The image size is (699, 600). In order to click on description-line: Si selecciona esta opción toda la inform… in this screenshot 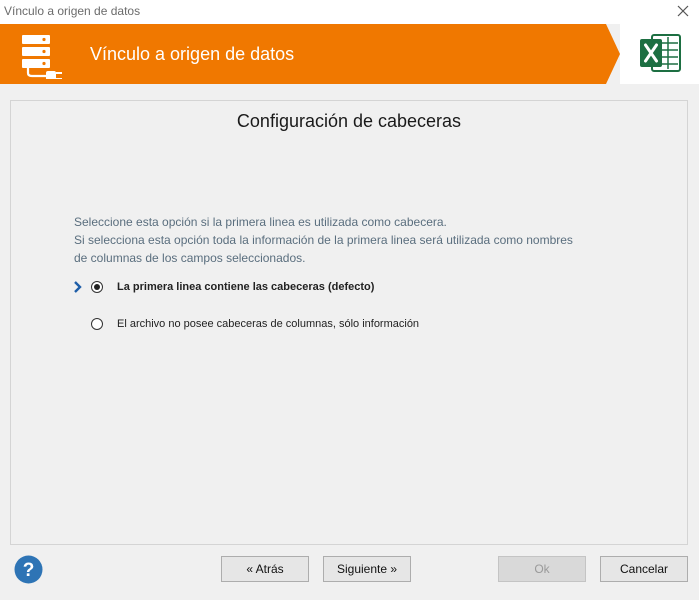, I will do `click(323, 240)`.